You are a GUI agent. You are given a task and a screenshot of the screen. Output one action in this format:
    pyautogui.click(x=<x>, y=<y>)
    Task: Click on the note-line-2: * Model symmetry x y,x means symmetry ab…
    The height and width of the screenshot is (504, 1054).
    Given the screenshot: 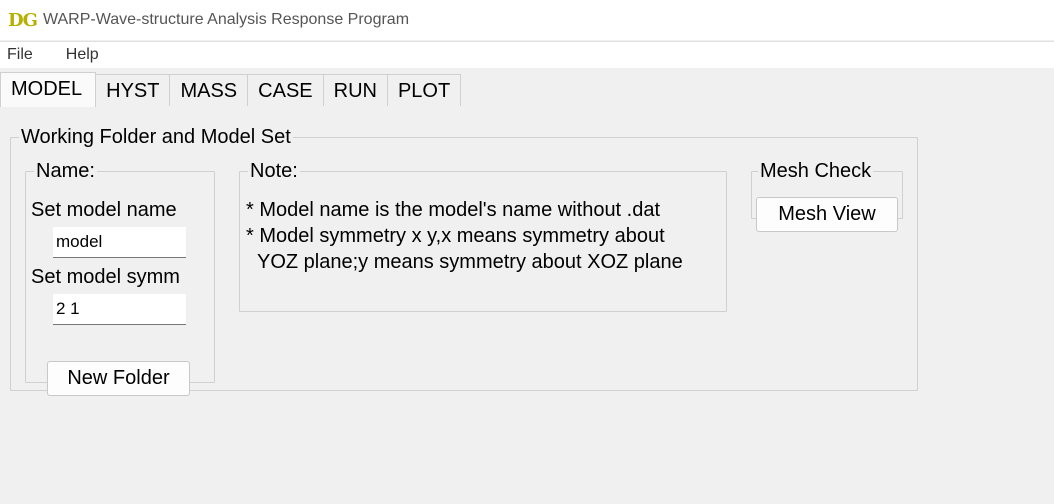 What is the action you would take?
    pyautogui.click(x=455, y=236)
    